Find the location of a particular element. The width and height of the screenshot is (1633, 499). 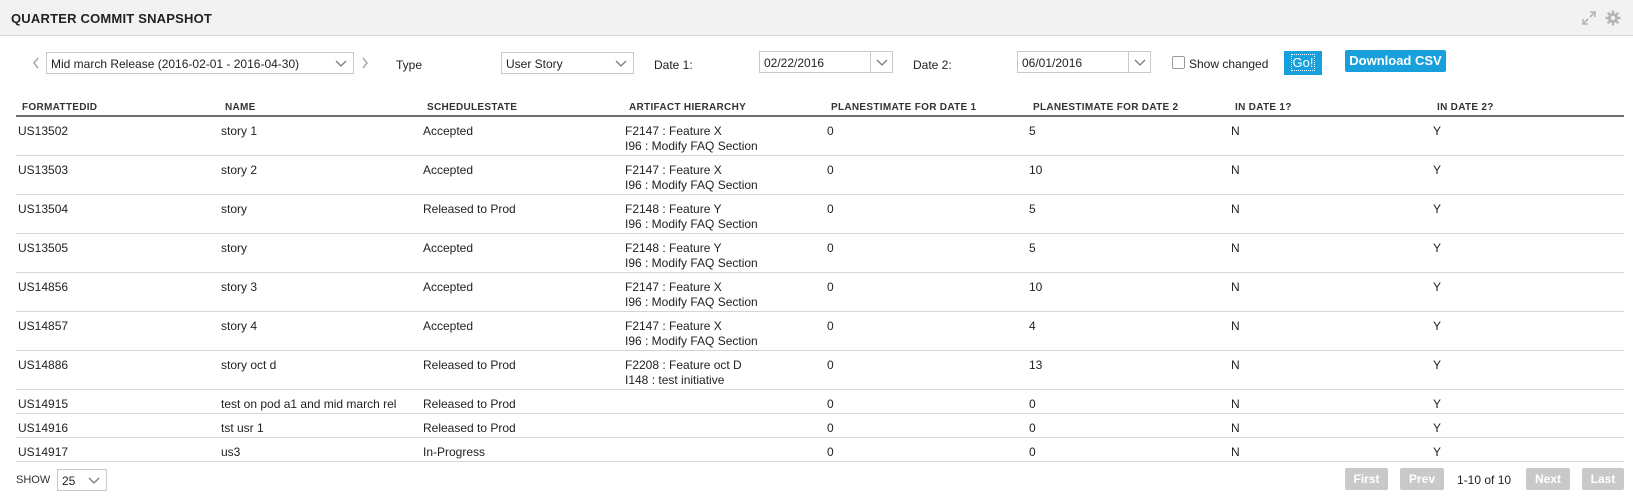

date2-value: 06/01/2016 is located at coordinates (1052, 63).